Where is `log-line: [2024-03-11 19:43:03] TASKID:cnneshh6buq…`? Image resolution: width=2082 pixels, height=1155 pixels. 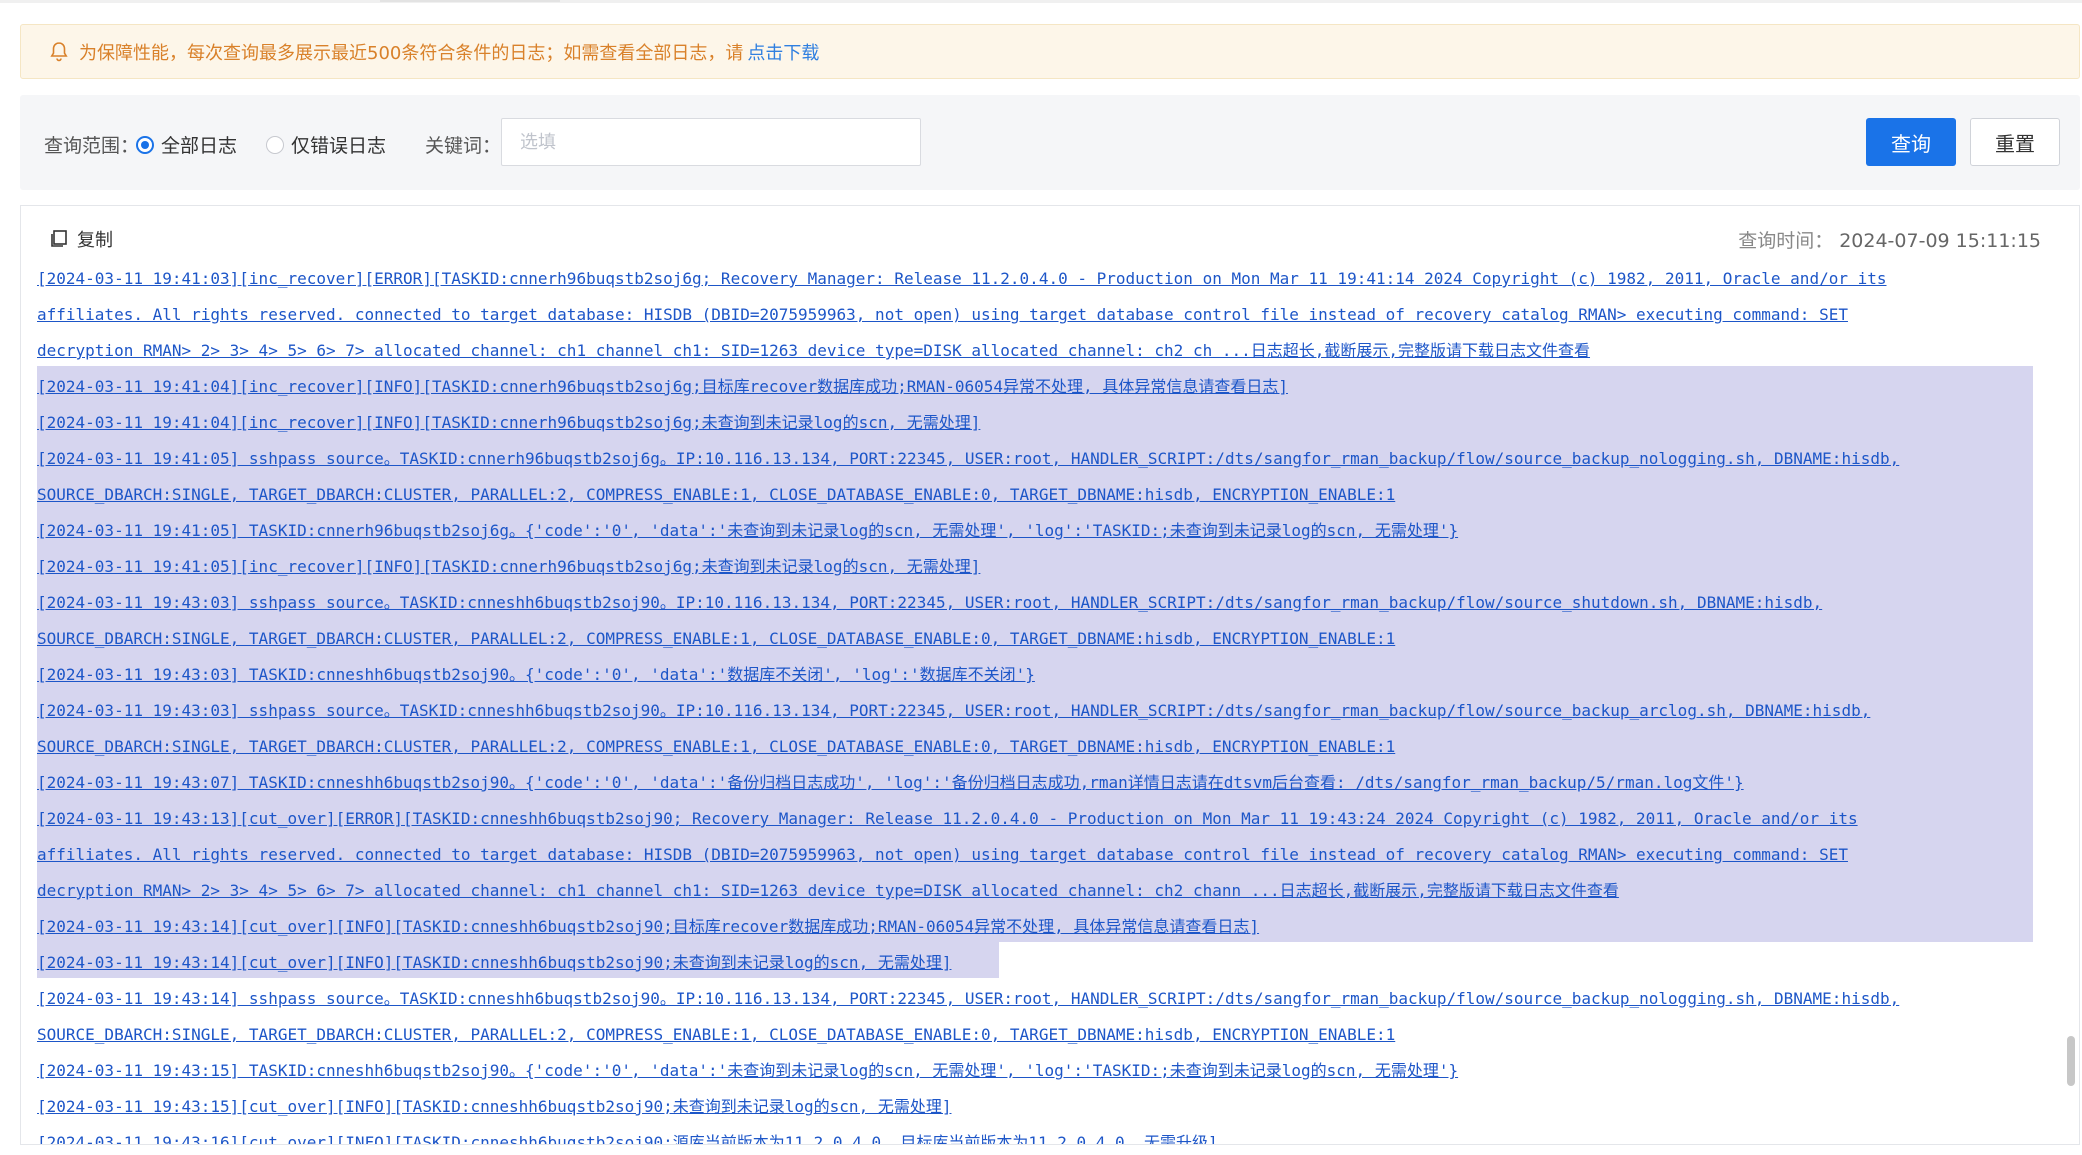 log-line: [2024-03-11 19:43:03] TASKID:cnneshh6buq… is located at coordinates (536, 674).